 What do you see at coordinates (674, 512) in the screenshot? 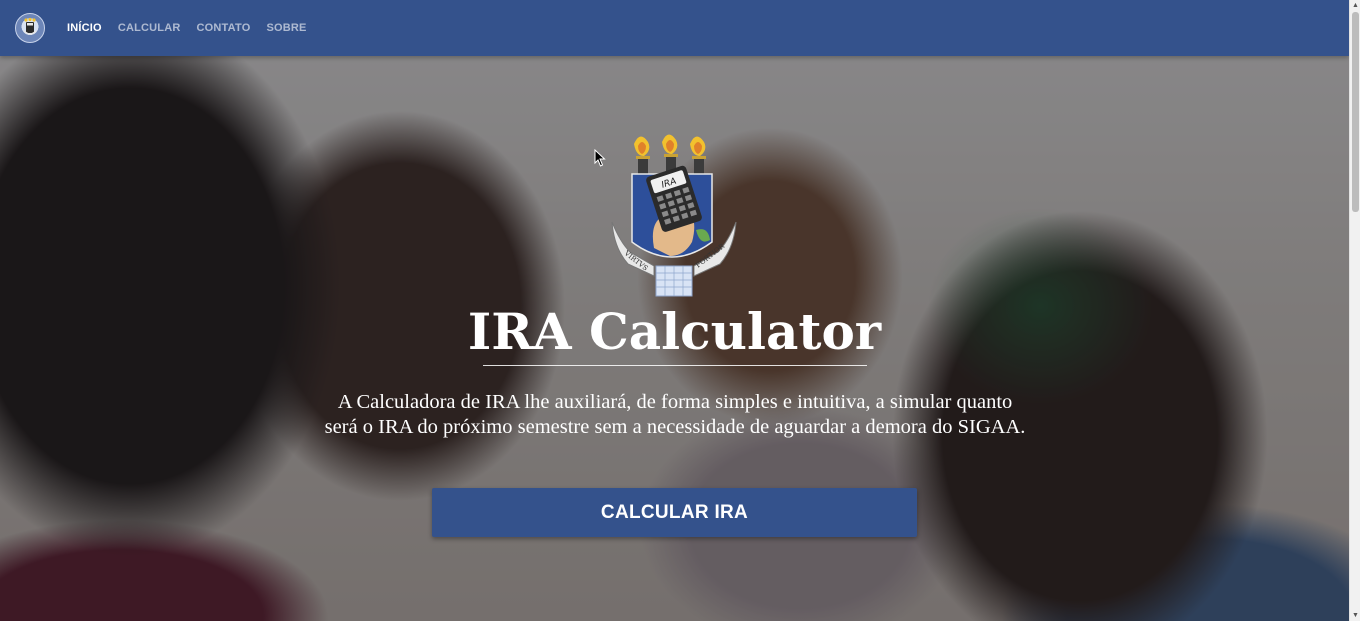
I see `calcular-ira-button: CALCULAR IRA` at bounding box center [674, 512].